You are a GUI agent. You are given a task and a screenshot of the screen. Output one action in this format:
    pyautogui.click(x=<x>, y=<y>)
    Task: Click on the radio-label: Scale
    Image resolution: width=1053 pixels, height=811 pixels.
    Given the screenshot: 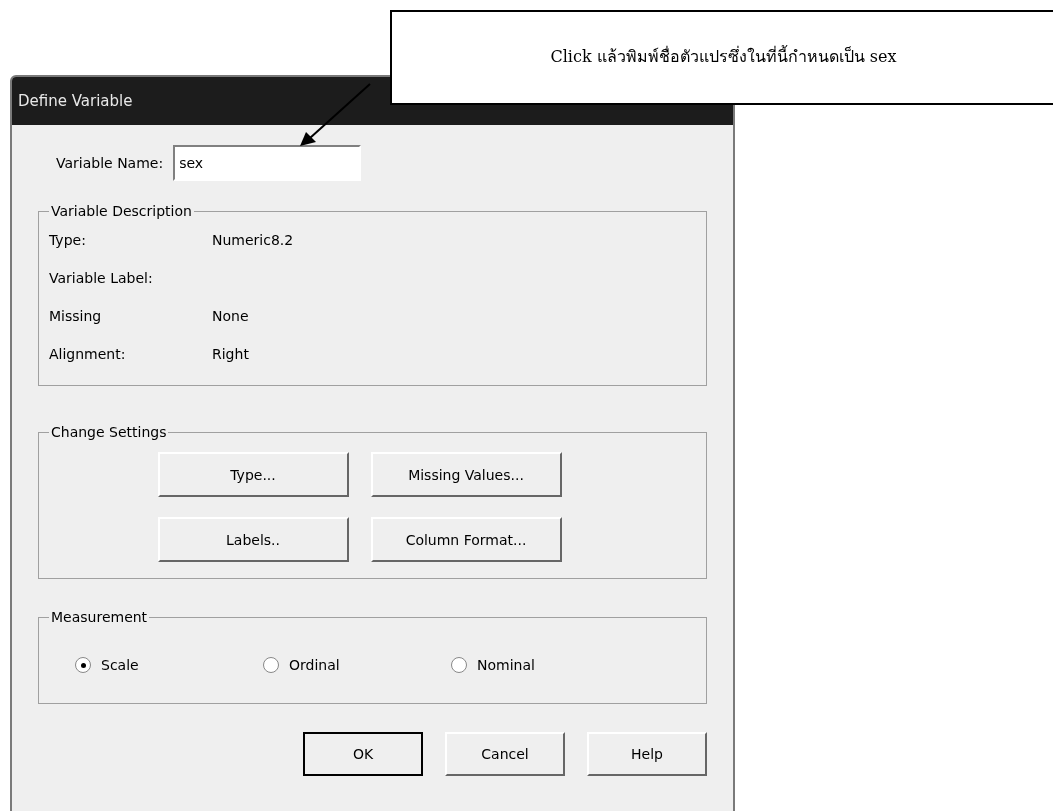 What is the action you would take?
    pyautogui.click(x=120, y=665)
    